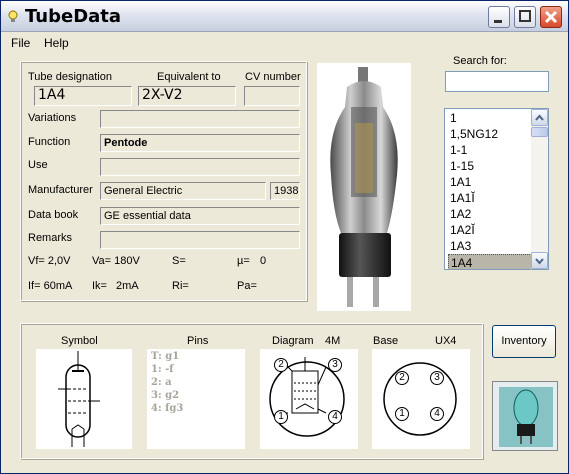 The height and width of the screenshot is (474, 569). I want to click on function-field: Pentode, so click(200, 143).